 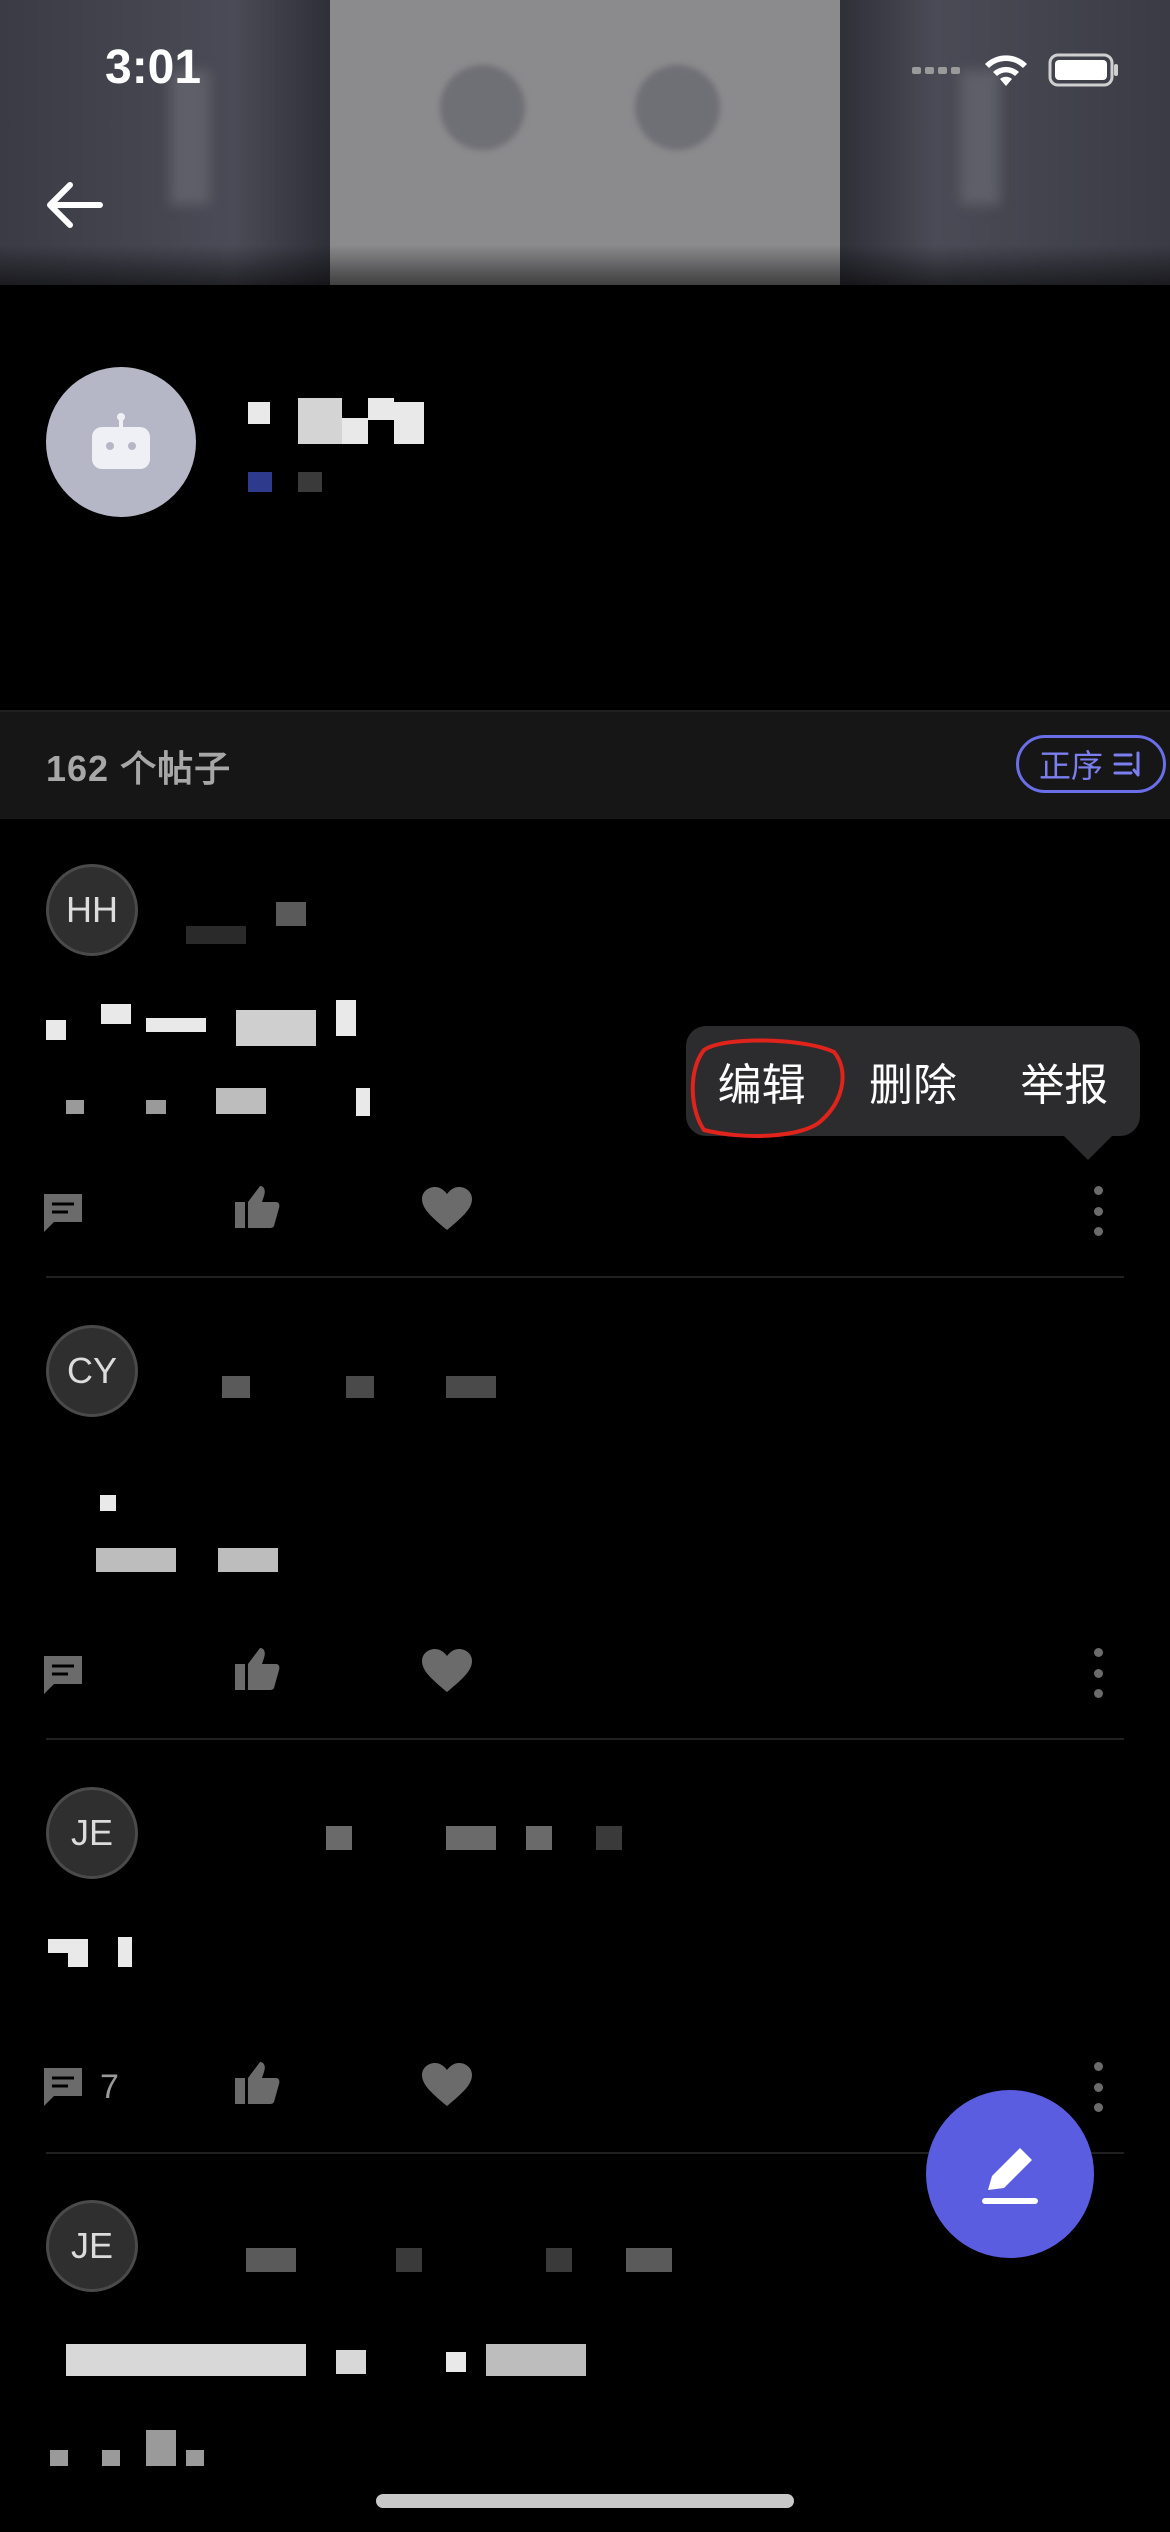 I want to click on compose-button, so click(x=1010, y=2174).